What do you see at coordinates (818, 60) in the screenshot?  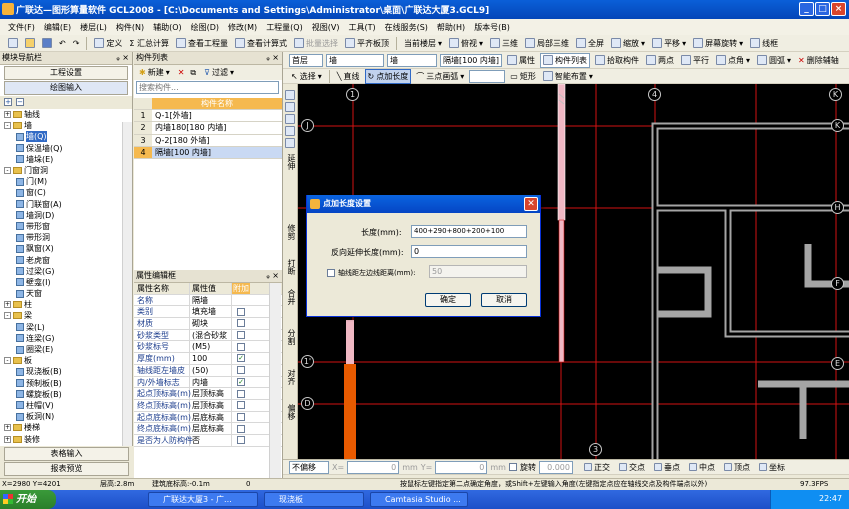 I see `delete-aux-button: ✕ 删除辅轴` at bounding box center [818, 60].